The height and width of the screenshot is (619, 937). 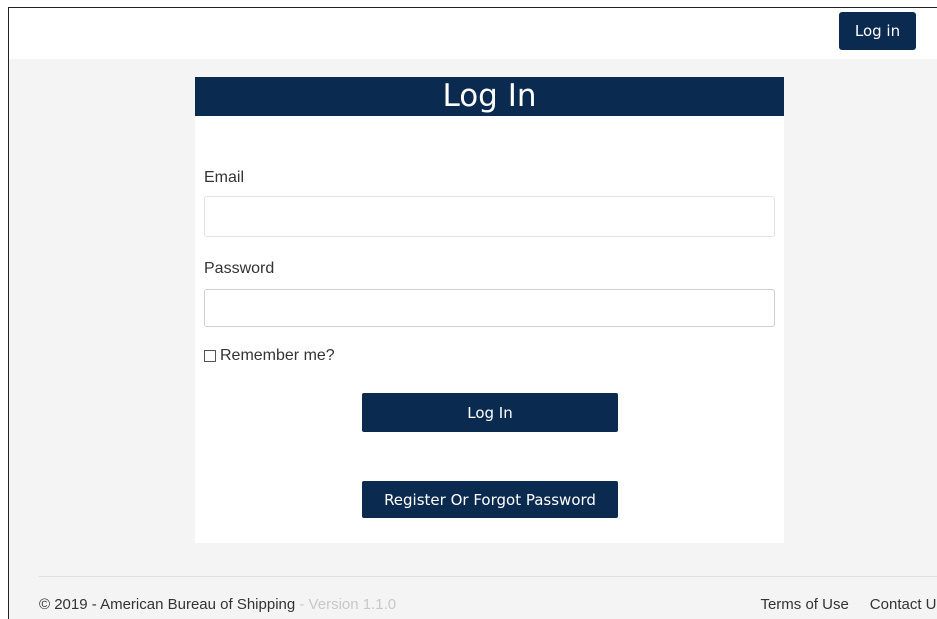 What do you see at coordinates (210, 356) in the screenshot?
I see `remember-me-checkbox` at bounding box center [210, 356].